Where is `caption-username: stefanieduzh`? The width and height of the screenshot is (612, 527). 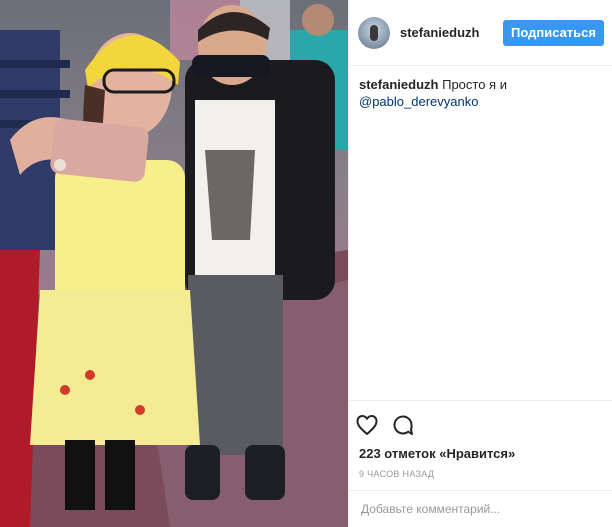
caption-username: stefanieduzh is located at coordinates (398, 84).